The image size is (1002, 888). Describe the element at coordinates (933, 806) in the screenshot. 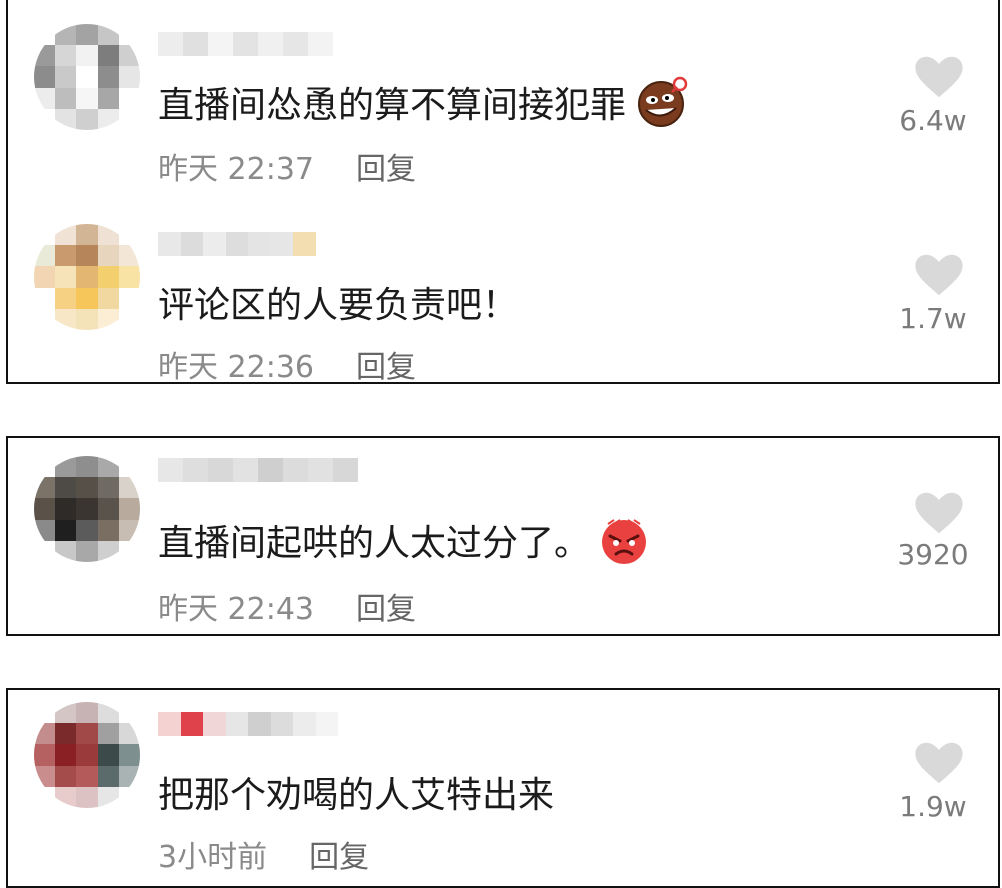

I see `like-count: 1.9w` at that location.